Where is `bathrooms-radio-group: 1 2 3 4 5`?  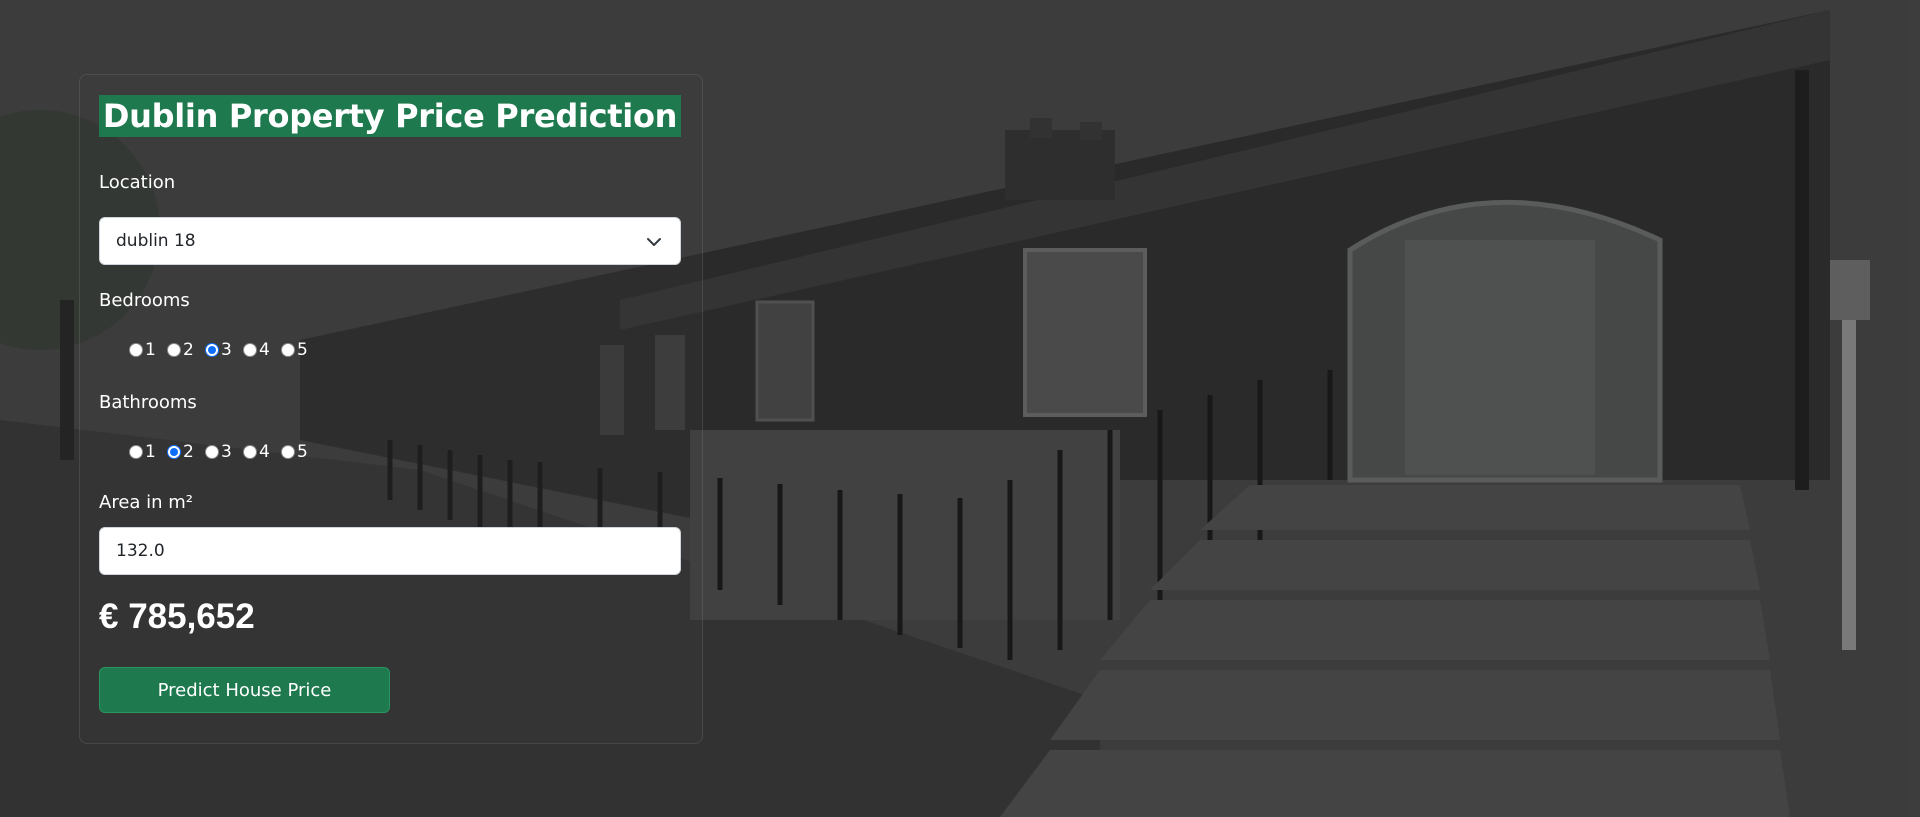
bathrooms-radio-group: 1 2 3 4 5 is located at coordinates (224, 452).